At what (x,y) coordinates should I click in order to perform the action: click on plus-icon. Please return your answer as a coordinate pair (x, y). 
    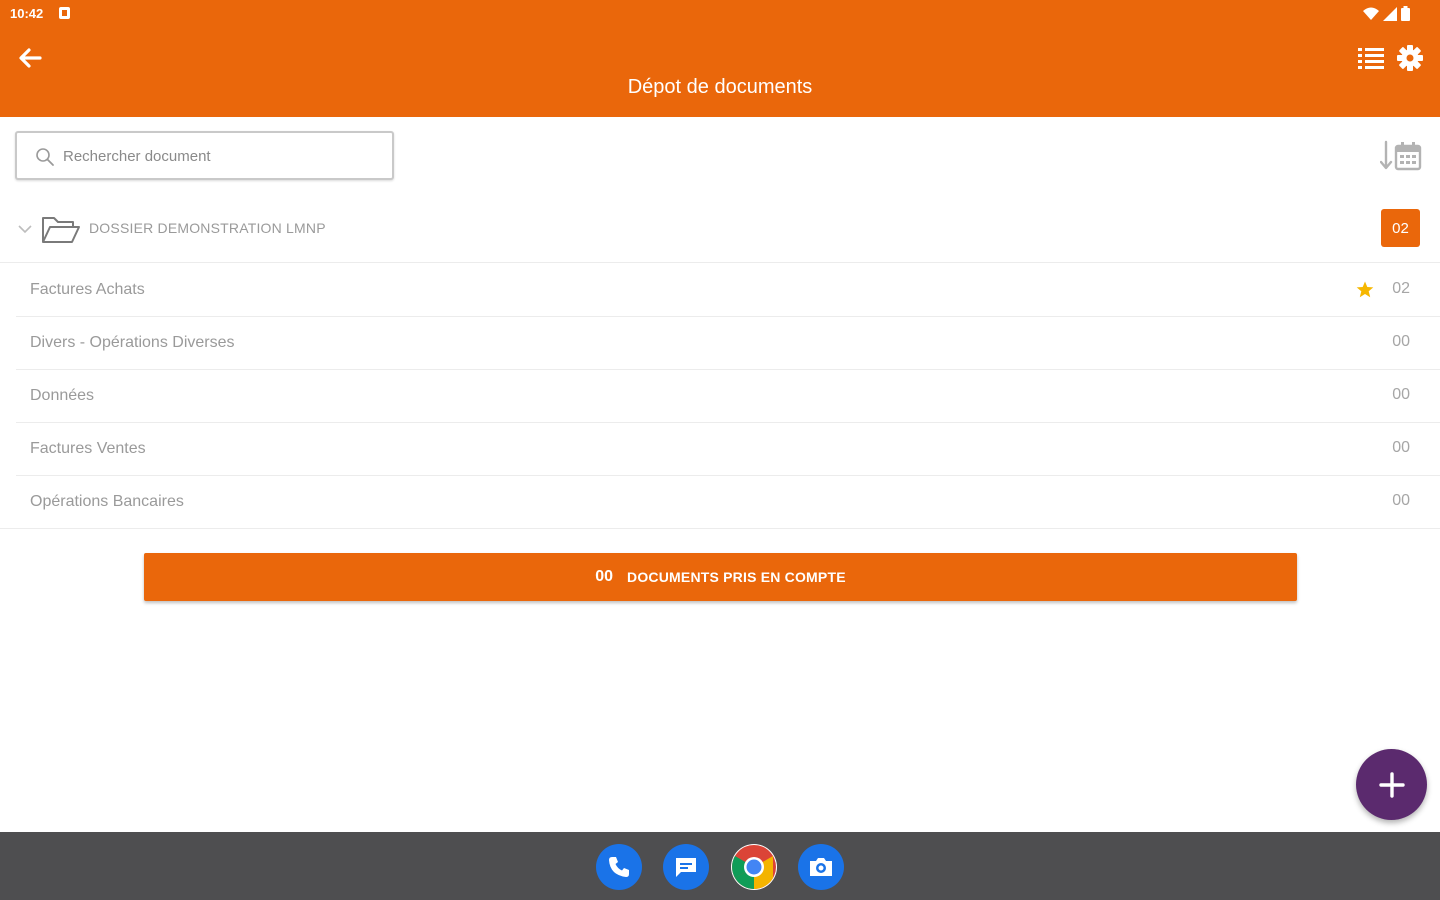
    Looking at the image, I should click on (1391, 784).